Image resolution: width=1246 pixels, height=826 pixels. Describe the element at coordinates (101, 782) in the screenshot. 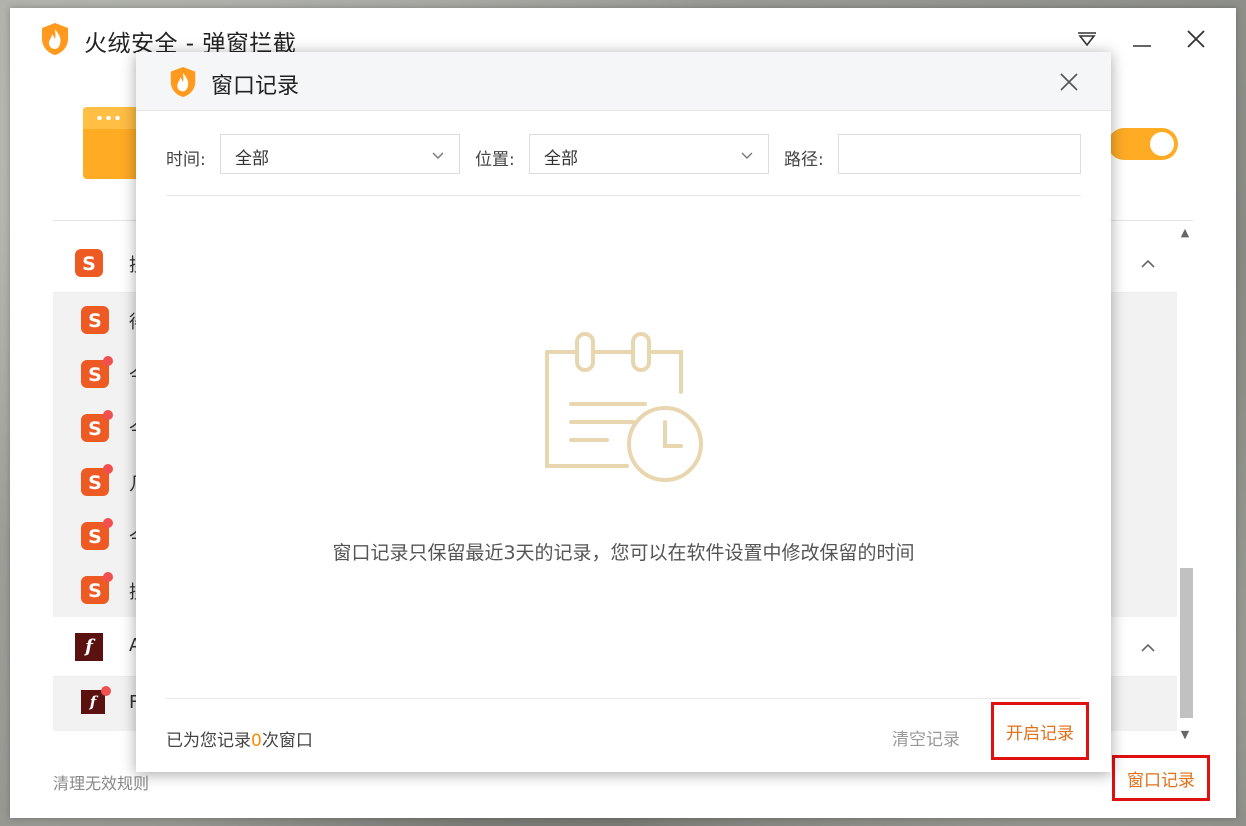

I see `cleanup-rules-link: 清理无效规则` at that location.